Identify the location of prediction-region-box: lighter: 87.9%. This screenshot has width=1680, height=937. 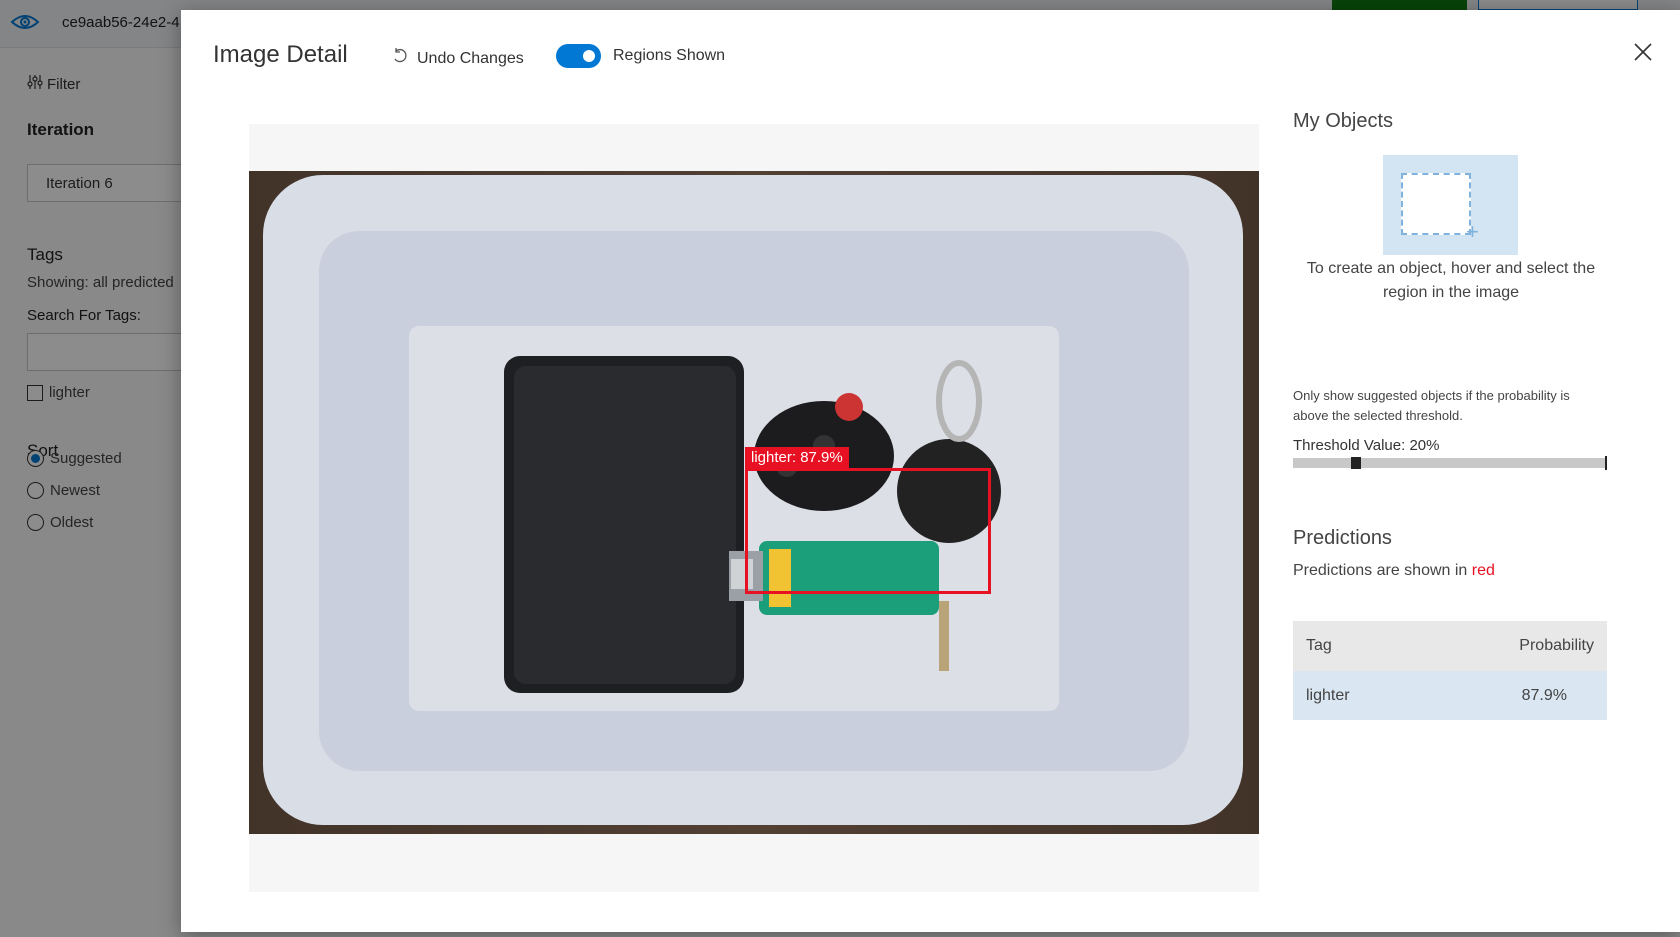
(868, 520).